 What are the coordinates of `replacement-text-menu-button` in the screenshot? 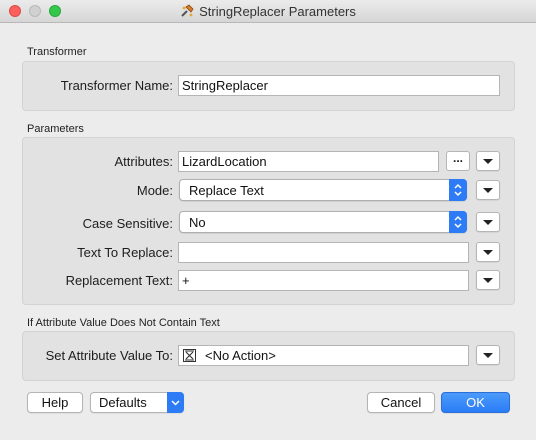 It's located at (488, 280).